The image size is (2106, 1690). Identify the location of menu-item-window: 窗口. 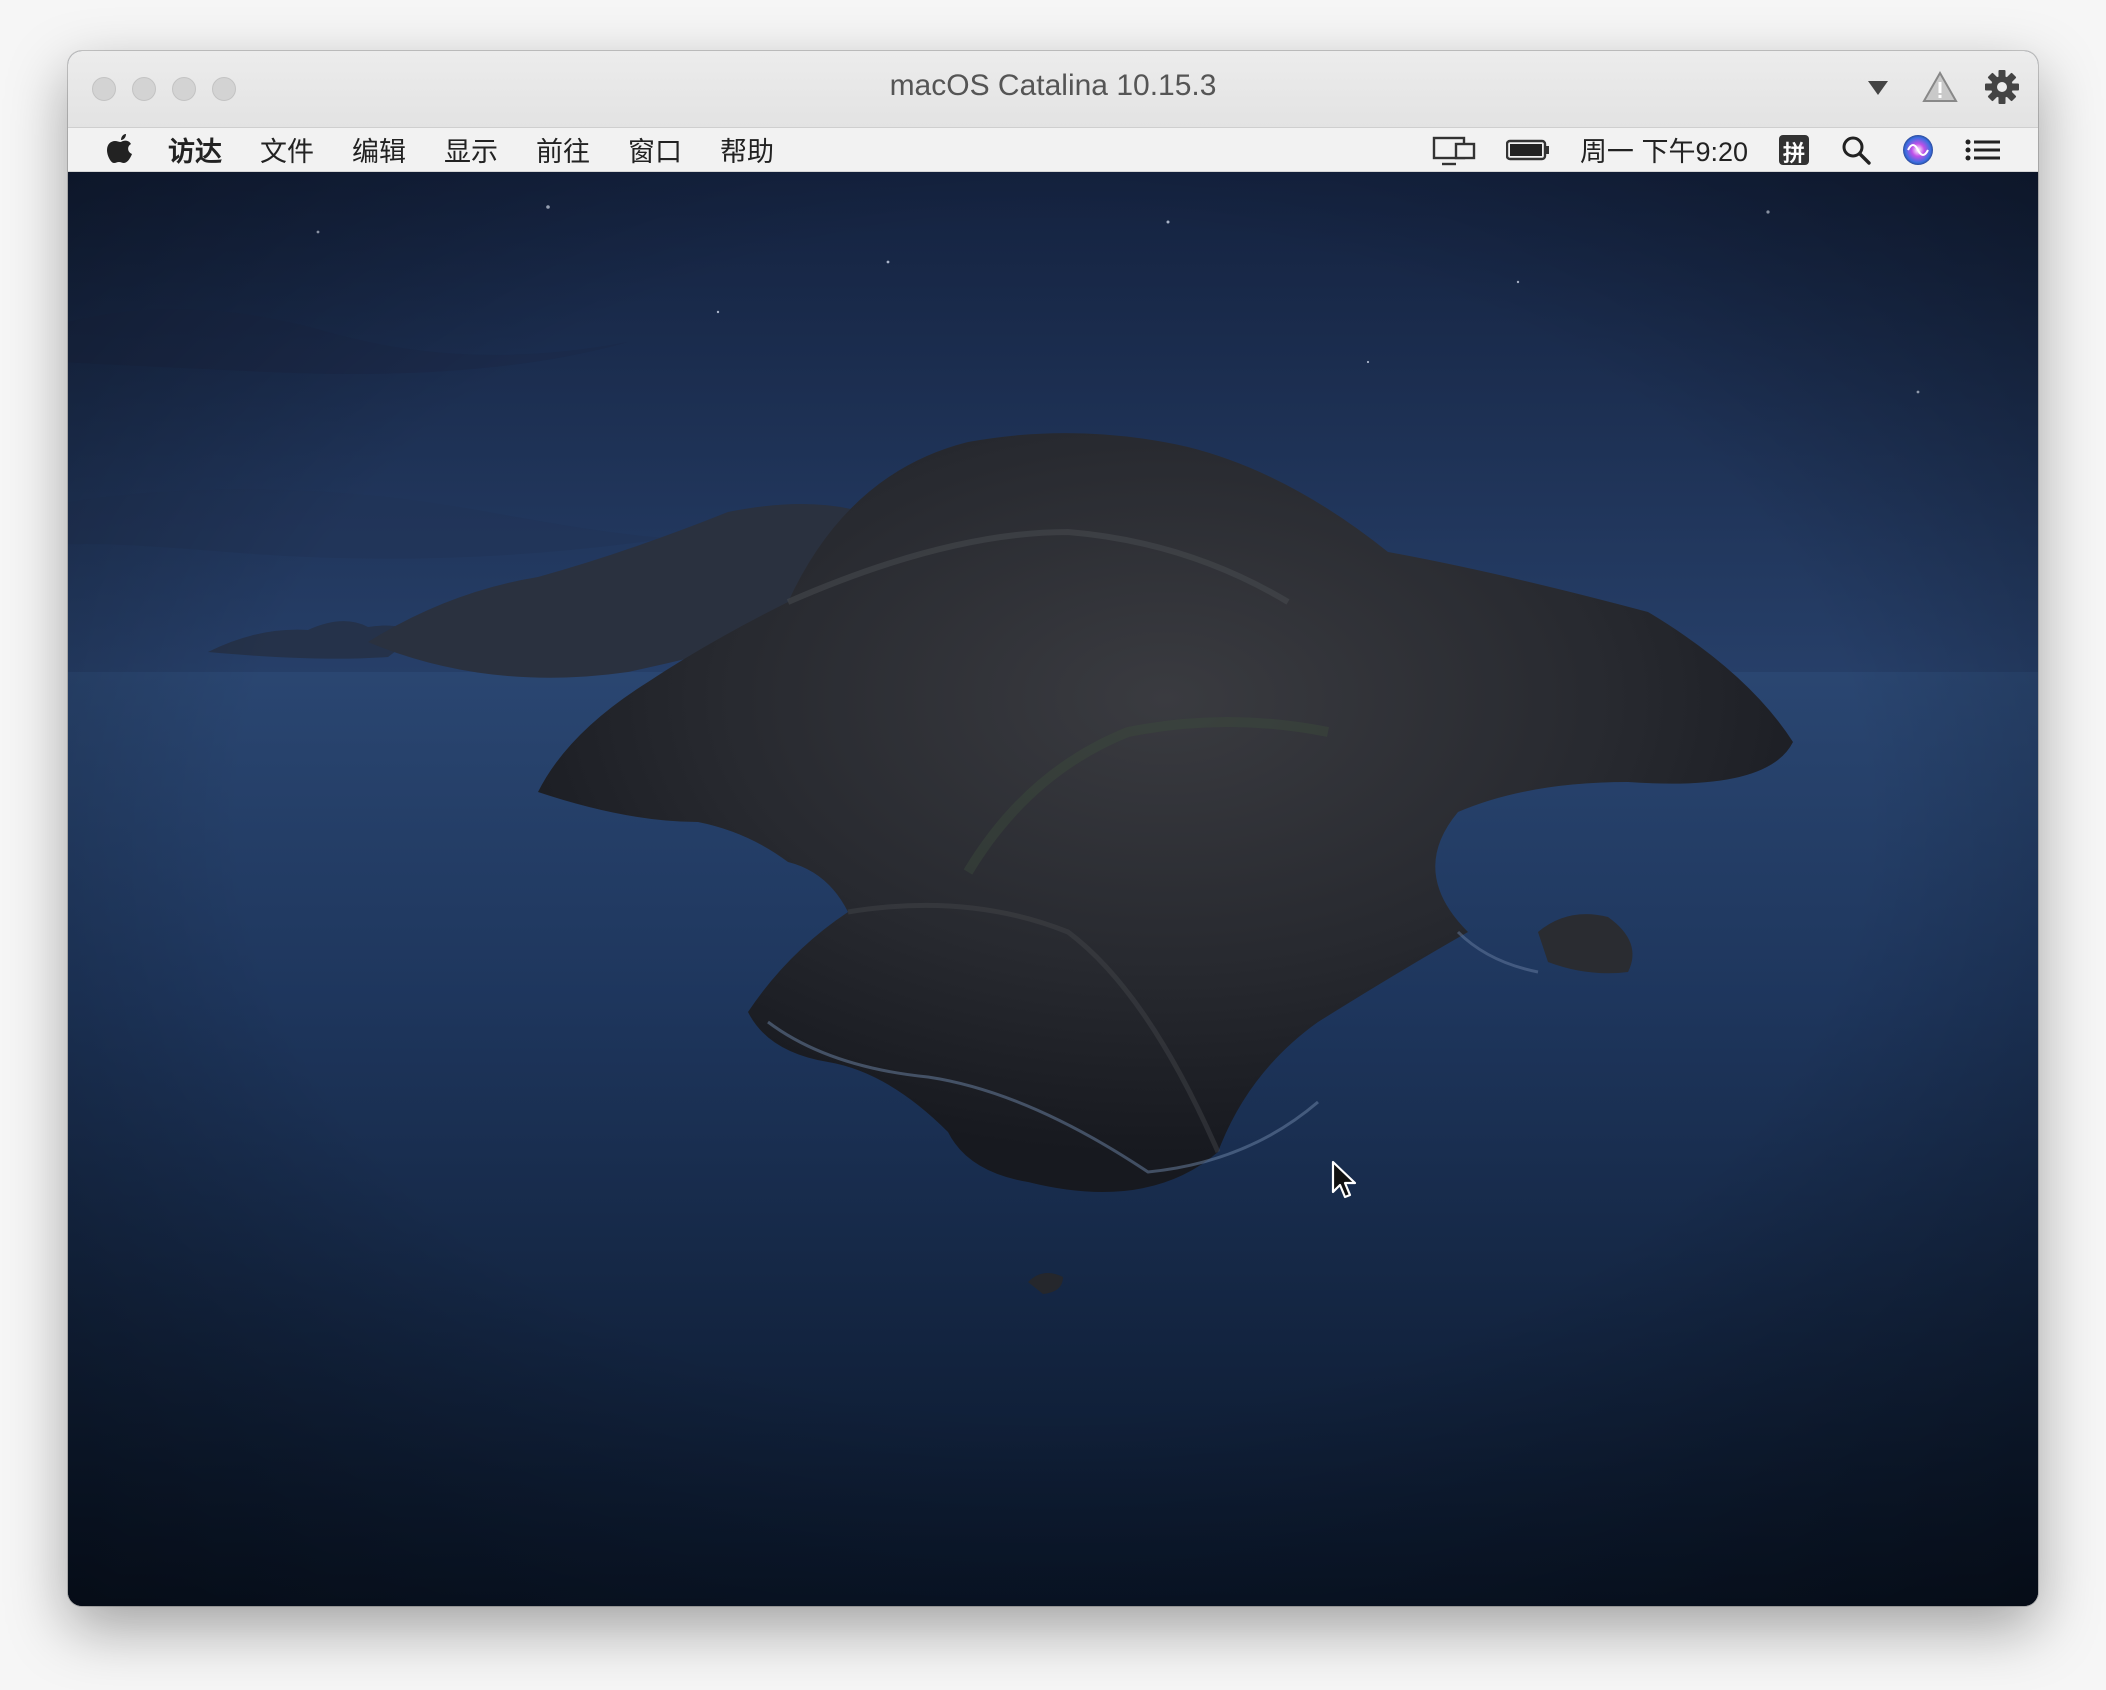
(655, 149).